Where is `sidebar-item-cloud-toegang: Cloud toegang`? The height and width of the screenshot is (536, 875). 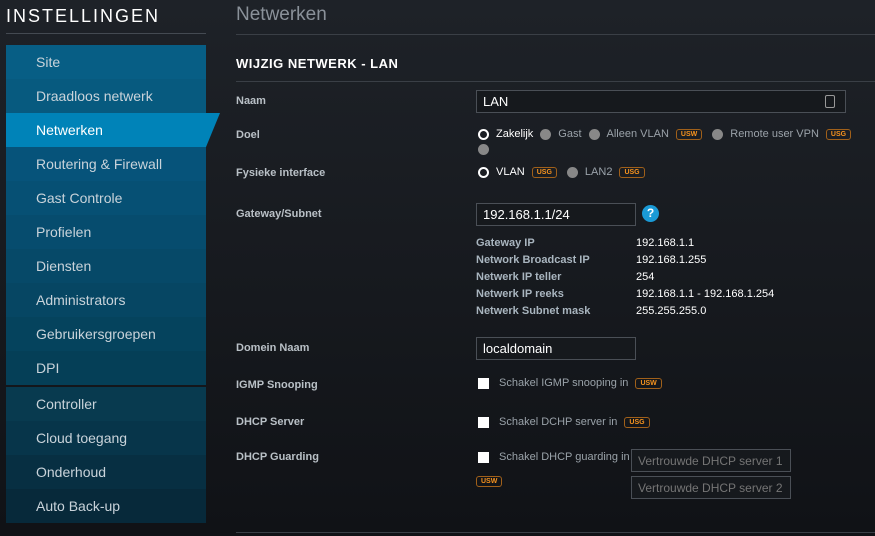
sidebar-item-cloud-toegang: Cloud toegang is located at coordinates (106, 438).